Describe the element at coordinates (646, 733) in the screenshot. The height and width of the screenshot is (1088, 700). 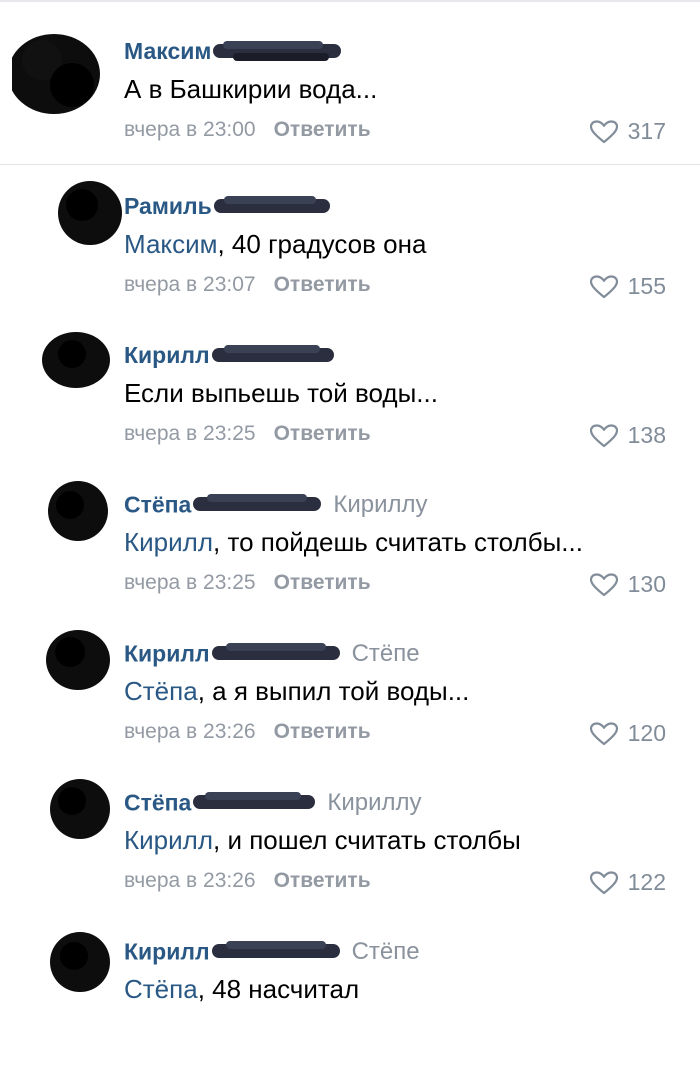
I see `like-count: 120` at that location.